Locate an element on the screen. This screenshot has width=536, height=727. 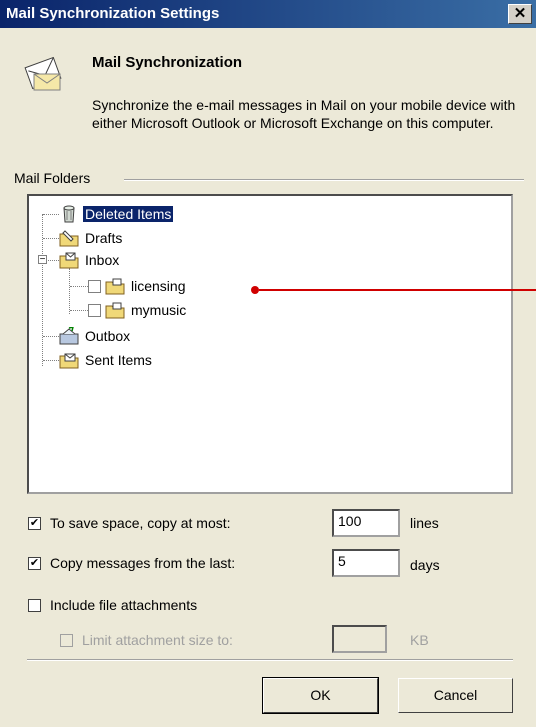
close-button: ✕ is located at coordinates (520, 14).